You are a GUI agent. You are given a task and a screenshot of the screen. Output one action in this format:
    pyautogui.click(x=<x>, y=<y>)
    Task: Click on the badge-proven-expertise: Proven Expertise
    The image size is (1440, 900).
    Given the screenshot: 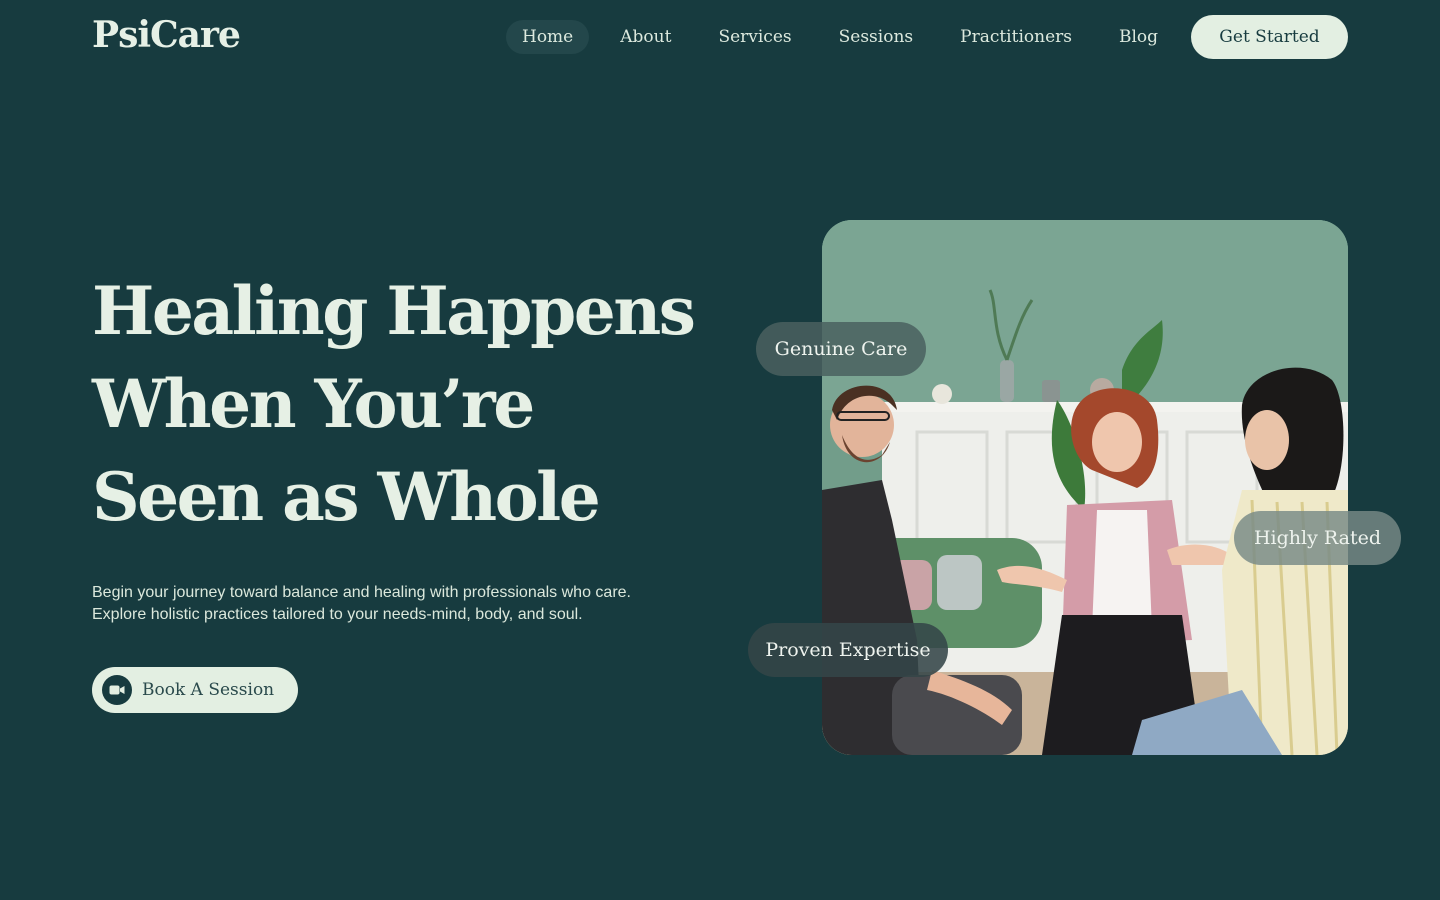 What is the action you would take?
    pyautogui.click(x=848, y=650)
    